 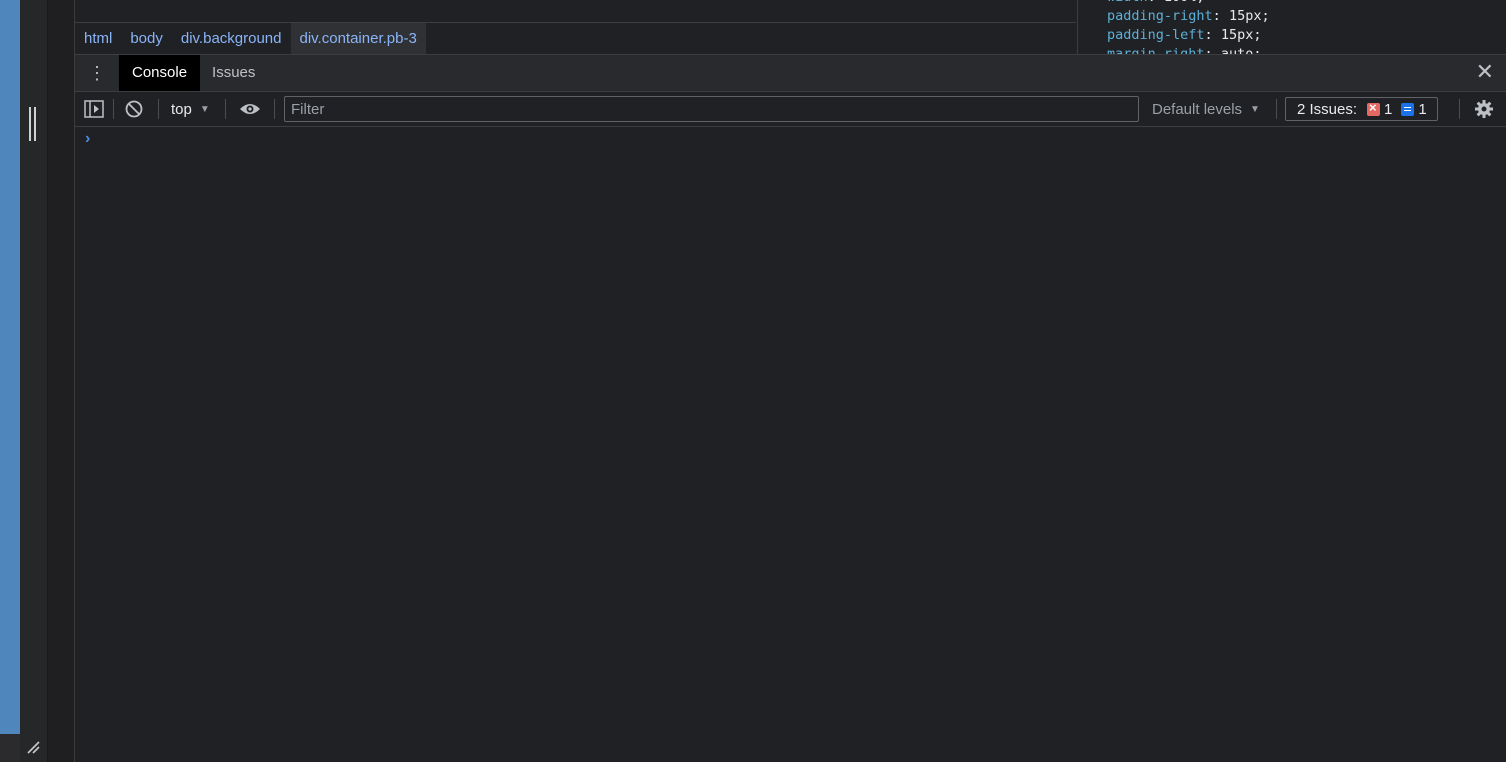 I want to click on css-declaration: margin-right: auto;, so click(x=1292, y=49).